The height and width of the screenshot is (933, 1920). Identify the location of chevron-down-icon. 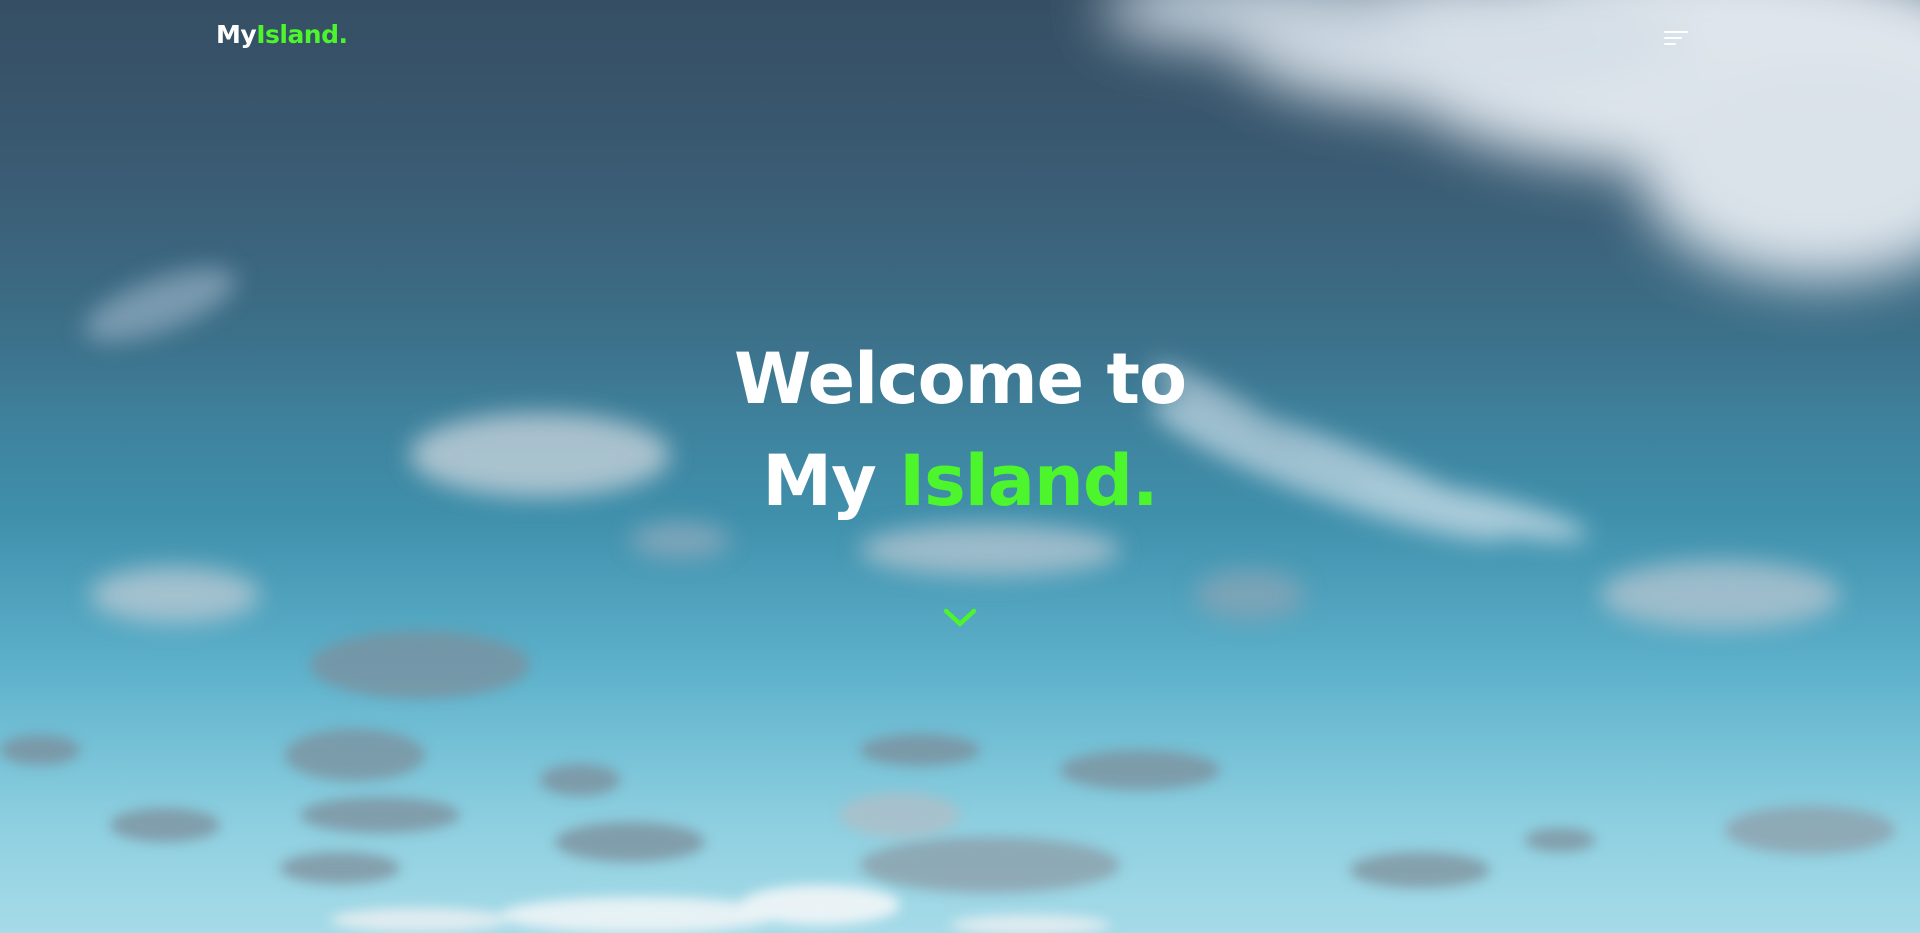
(960, 617).